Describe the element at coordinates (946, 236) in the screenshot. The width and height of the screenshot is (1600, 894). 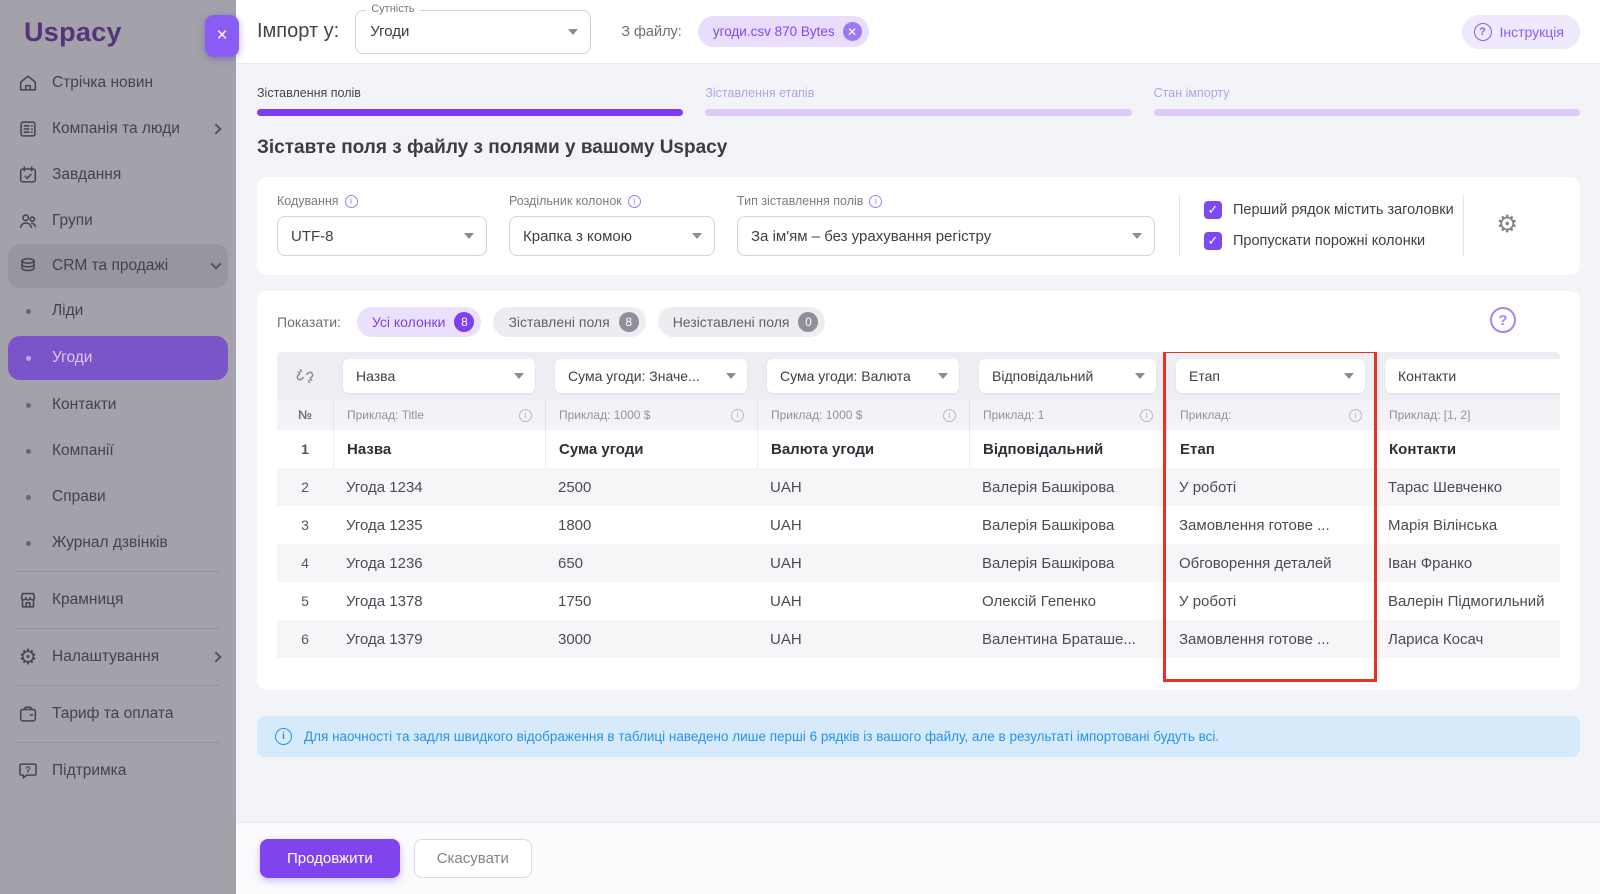
I see `match-type-select: За ім'ям – без урахування регістру` at that location.